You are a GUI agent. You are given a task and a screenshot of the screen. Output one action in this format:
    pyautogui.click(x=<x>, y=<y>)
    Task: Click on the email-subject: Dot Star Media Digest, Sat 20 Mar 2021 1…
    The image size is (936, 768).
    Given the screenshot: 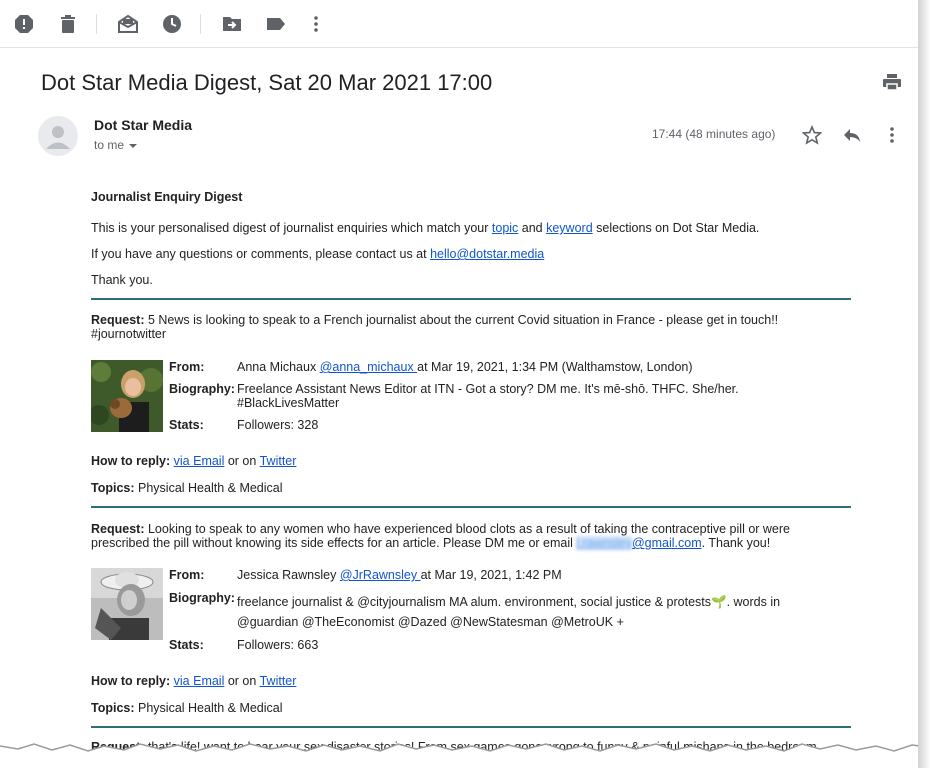 What is the action you would take?
    pyautogui.click(x=267, y=82)
    